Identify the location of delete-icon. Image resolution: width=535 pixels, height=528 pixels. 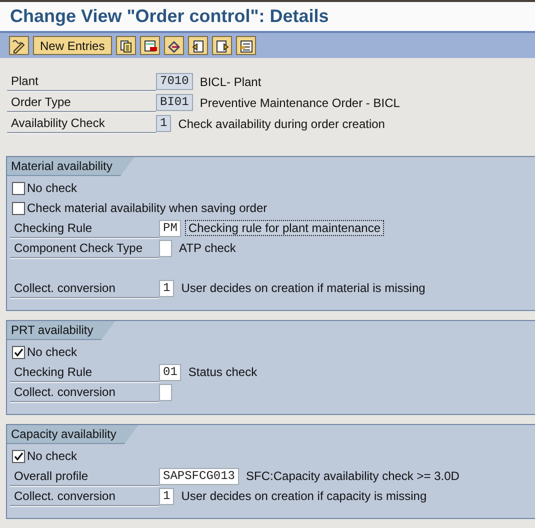
(150, 45).